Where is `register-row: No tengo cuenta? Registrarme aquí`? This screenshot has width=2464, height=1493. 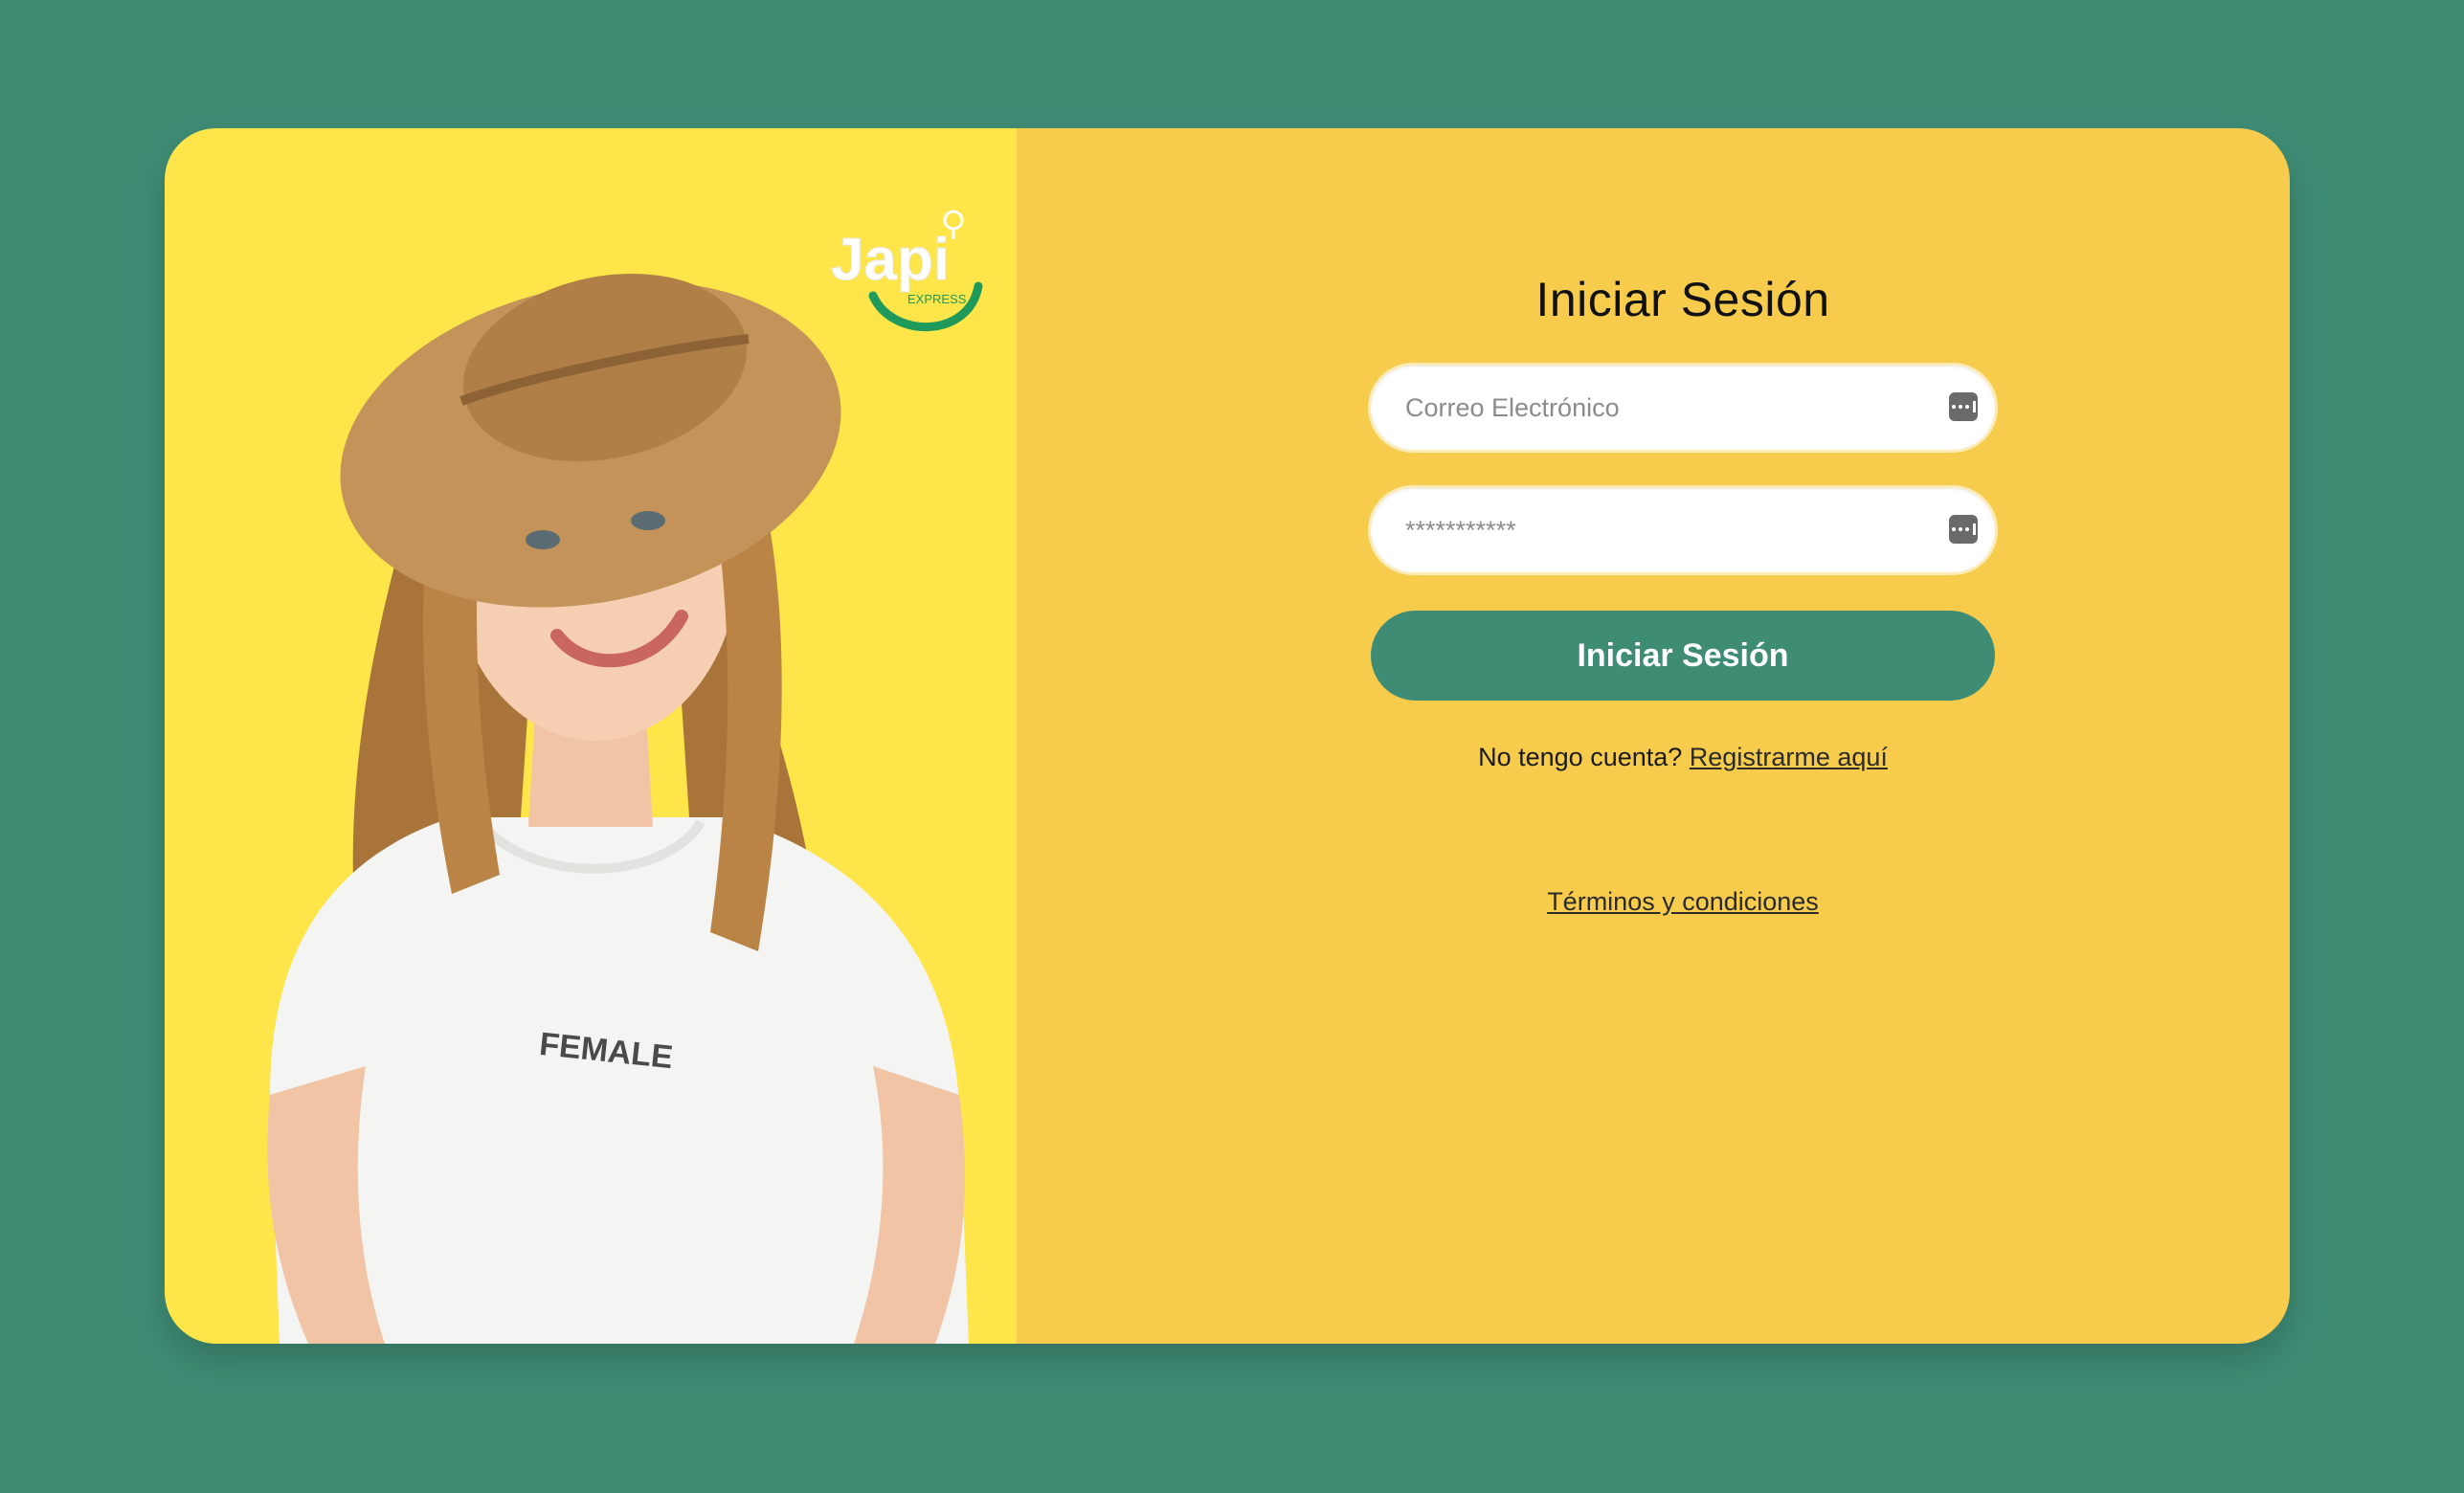
register-row: No tengo cuenta? Registrarme aquí is located at coordinates (1683, 757).